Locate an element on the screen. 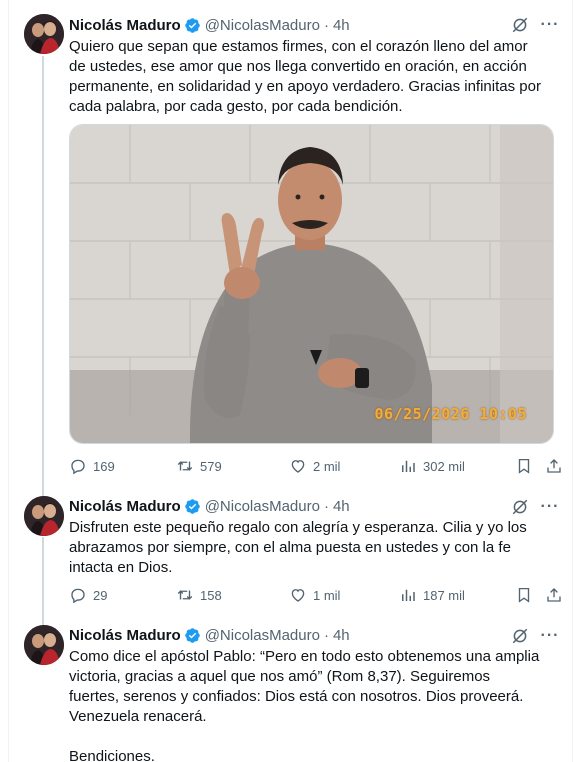 This screenshot has height=762, width=581. tweet-actions: 169 579 2 mil 302 mil is located at coordinates (315, 466).